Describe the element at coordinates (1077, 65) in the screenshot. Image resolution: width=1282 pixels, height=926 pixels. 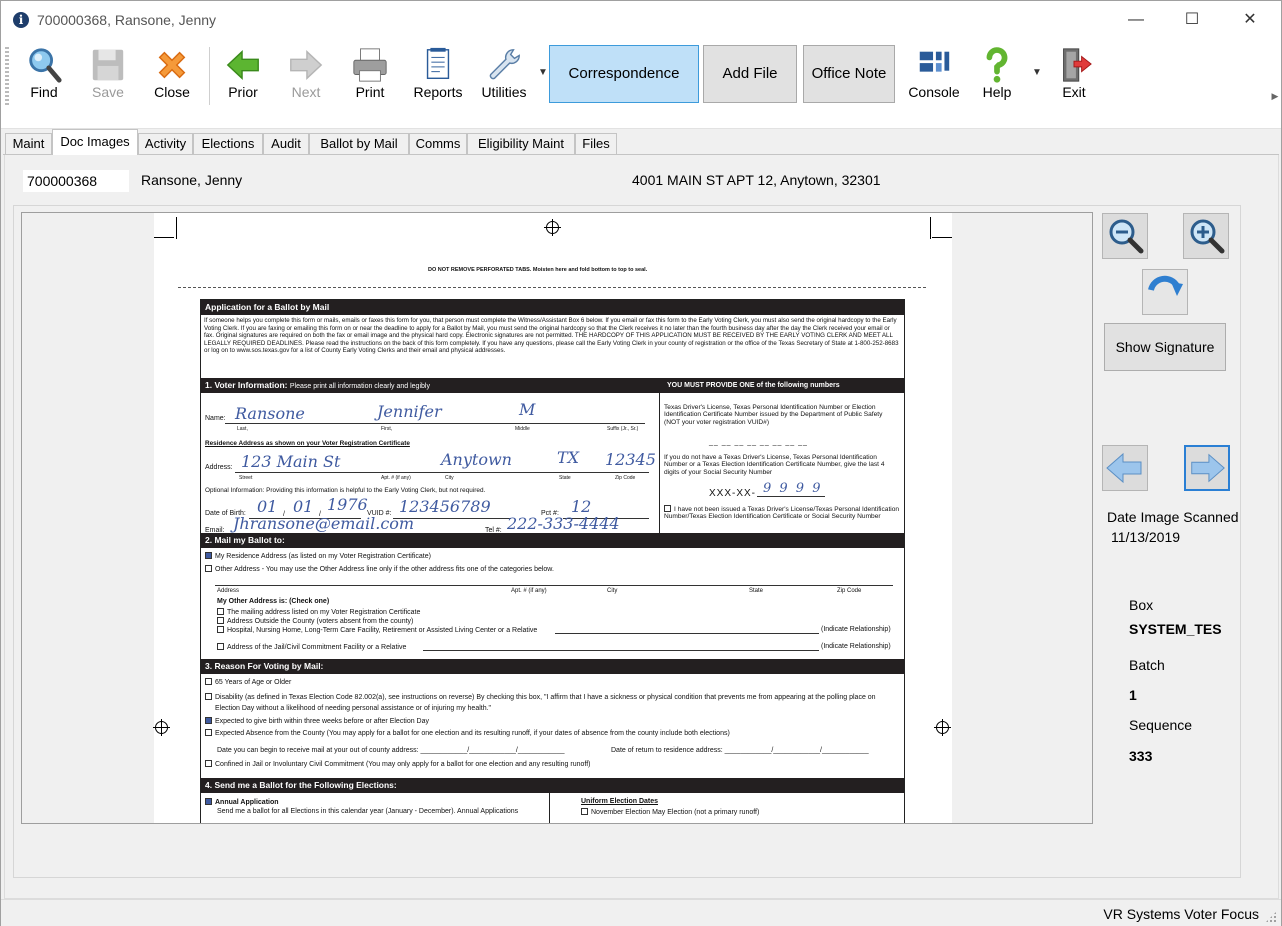
I see `exit-door-icon` at that location.